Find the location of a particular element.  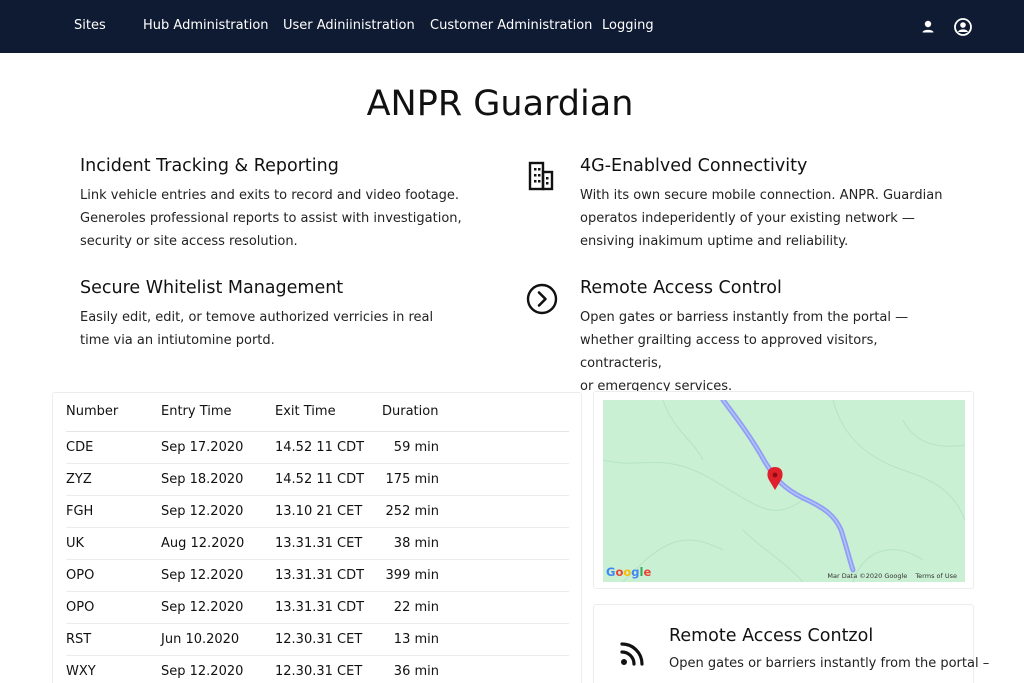

remote-card-title: Remote Access Contzol is located at coordinates (771, 636).